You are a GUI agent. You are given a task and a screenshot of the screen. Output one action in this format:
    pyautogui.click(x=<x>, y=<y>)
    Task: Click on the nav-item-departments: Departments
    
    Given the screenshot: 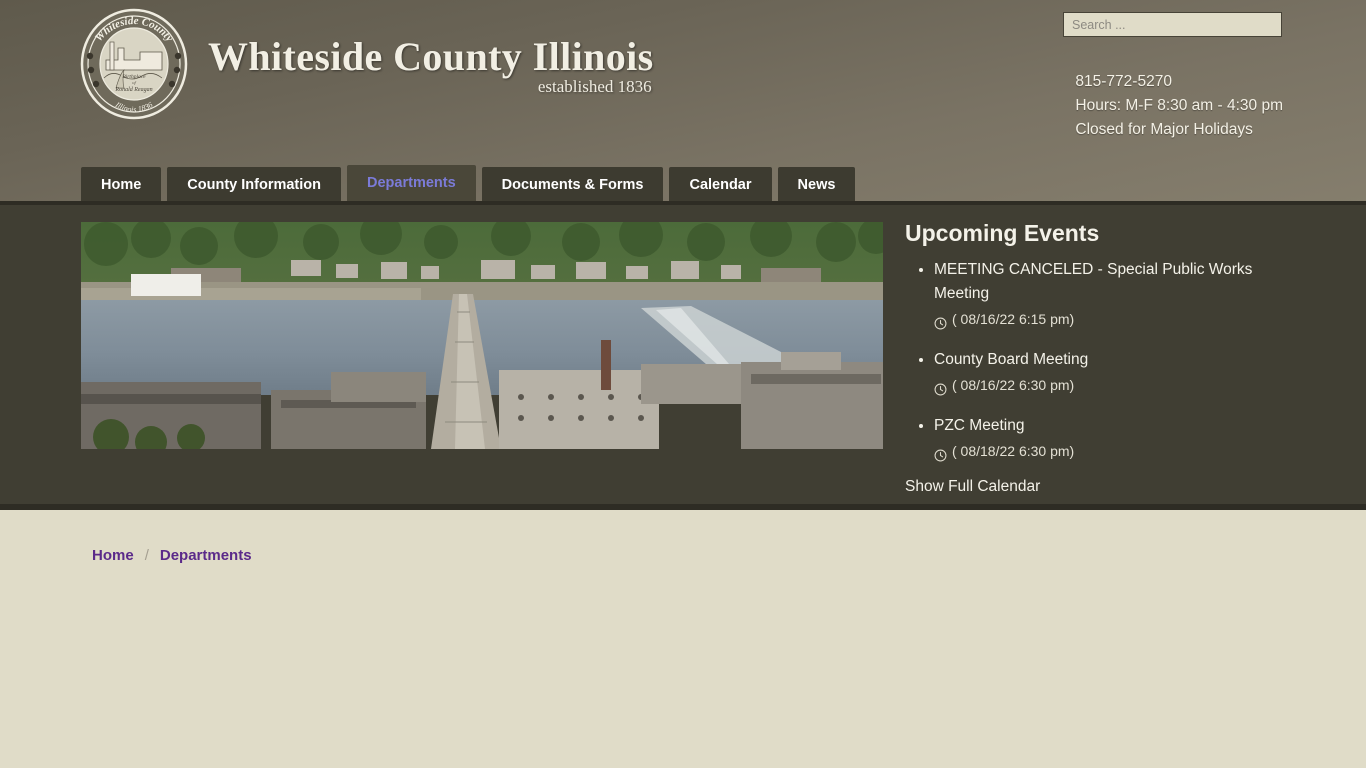 What is the action you would take?
    pyautogui.click(x=411, y=185)
    